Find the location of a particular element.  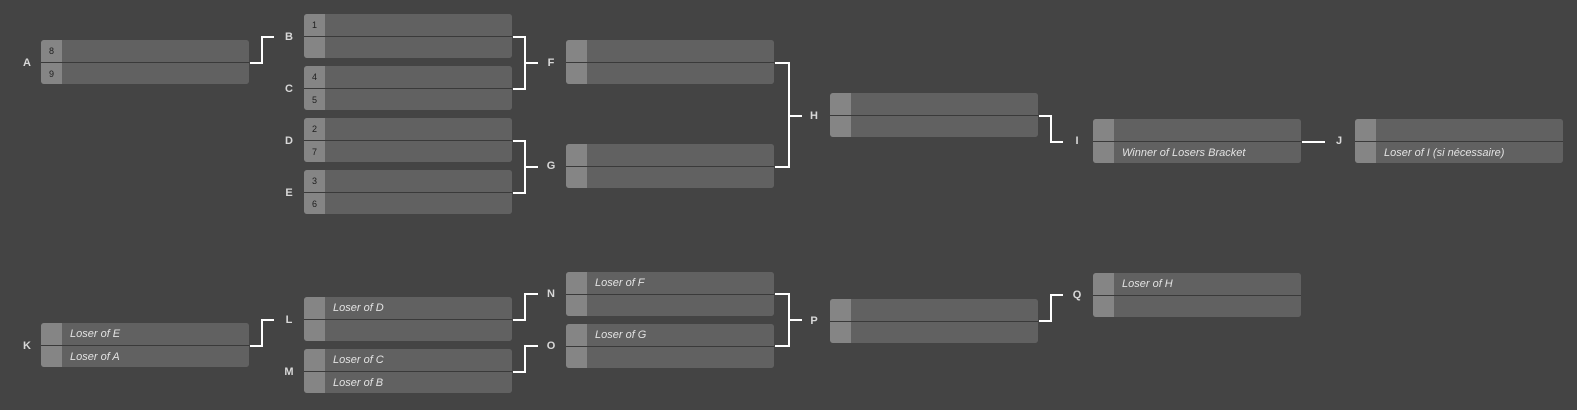

match-p is located at coordinates (934, 321).